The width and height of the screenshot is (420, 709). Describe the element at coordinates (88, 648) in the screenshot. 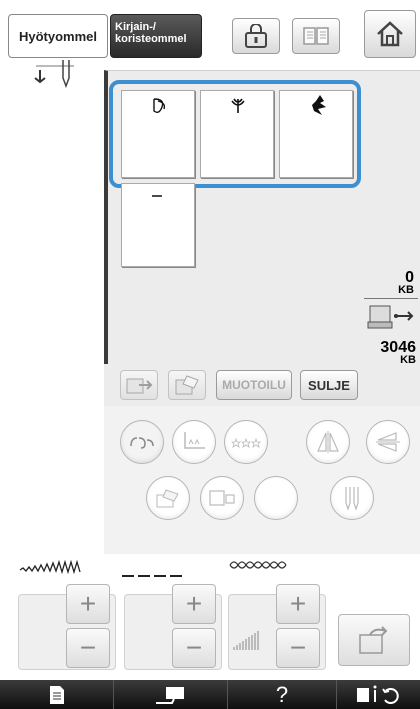

I see `width-minus-button: −` at that location.